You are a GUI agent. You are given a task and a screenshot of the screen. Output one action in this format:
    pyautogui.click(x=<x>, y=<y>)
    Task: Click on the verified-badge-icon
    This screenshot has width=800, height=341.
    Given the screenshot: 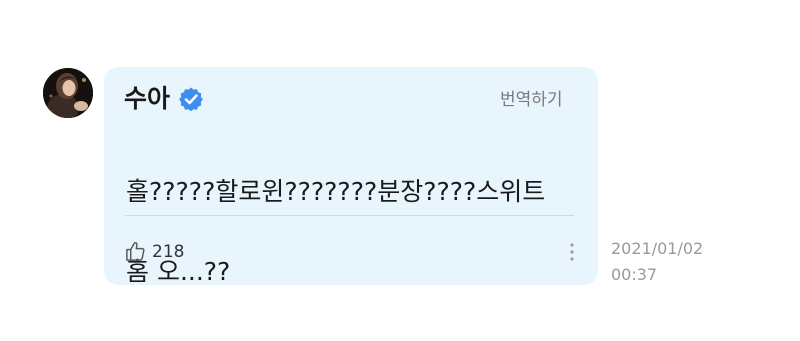 What is the action you would take?
    pyautogui.click(x=191, y=99)
    